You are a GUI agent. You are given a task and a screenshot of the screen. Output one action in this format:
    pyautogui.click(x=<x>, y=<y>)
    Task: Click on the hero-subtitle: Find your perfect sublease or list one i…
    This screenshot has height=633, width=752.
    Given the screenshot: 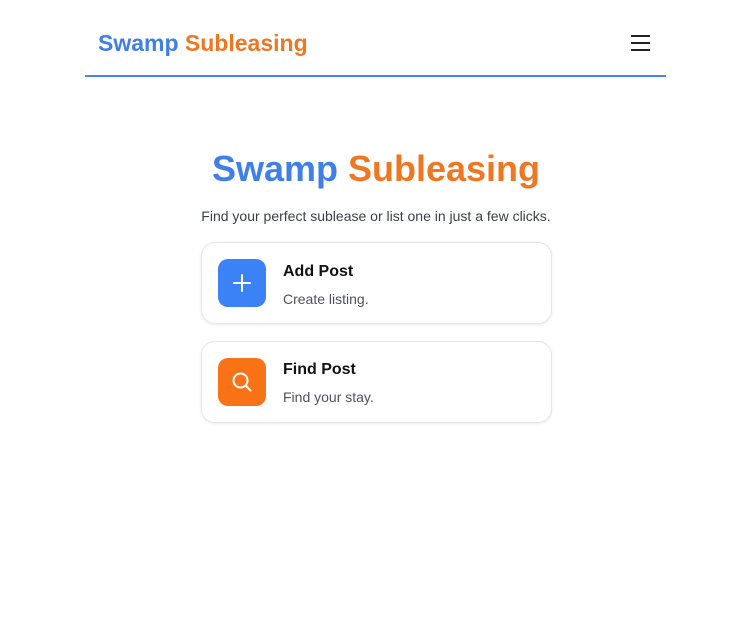 What is the action you would take?
    pyautogui.click(x=376, y=216)
    